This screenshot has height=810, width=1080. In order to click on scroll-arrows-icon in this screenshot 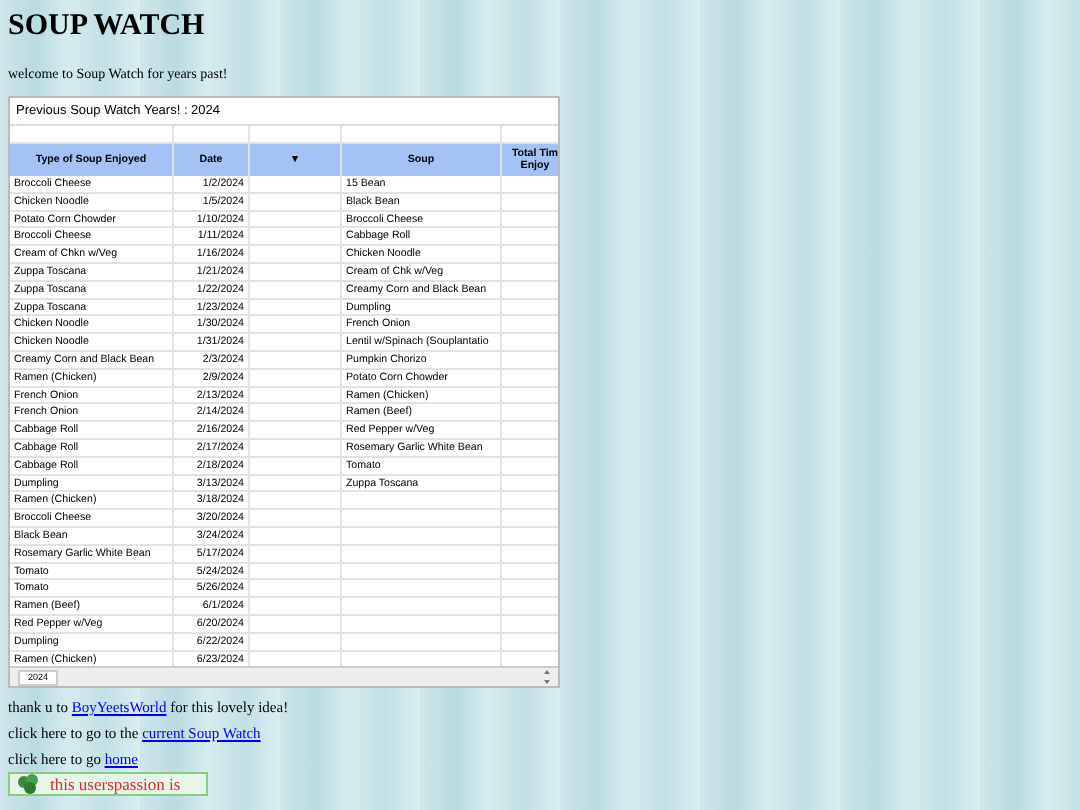, I will do `click(547, 677)`.